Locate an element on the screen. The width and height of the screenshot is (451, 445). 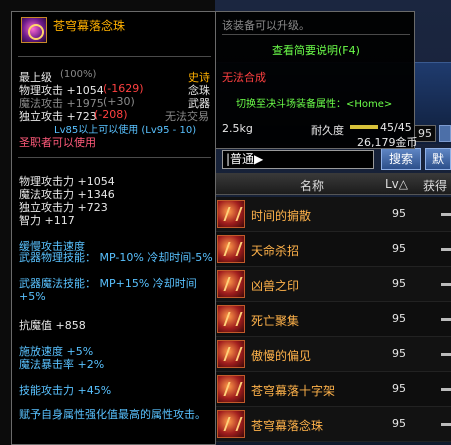
mag-skill-modifier: 武器魔法技能： MP+15% 冷却时间+5% is located at coordinates (108, 290).